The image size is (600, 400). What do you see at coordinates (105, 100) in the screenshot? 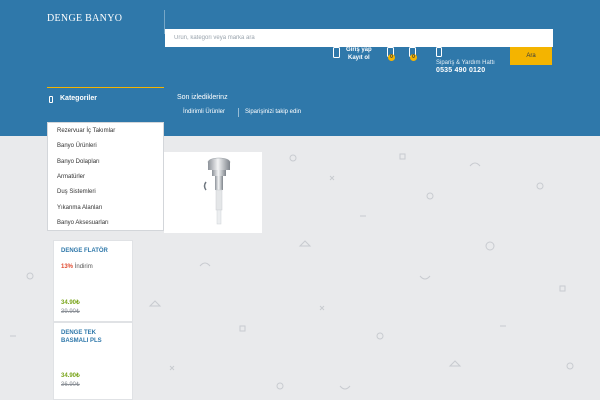
I see `categories-tab: Kategoriler` at bounding box center [105, 100].